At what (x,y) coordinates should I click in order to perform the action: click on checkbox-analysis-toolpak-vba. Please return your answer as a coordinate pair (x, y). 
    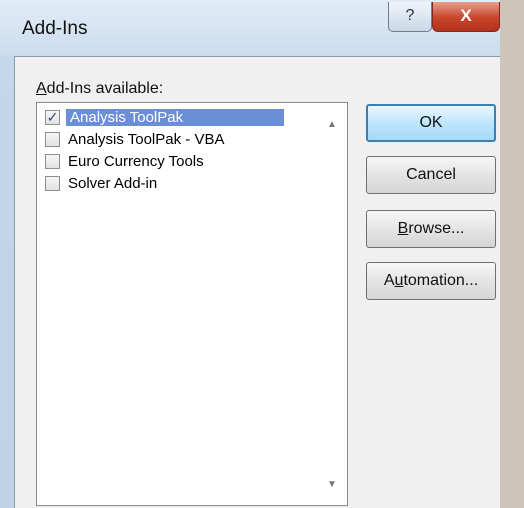
    Looking at the image, I should click on (52, 139).